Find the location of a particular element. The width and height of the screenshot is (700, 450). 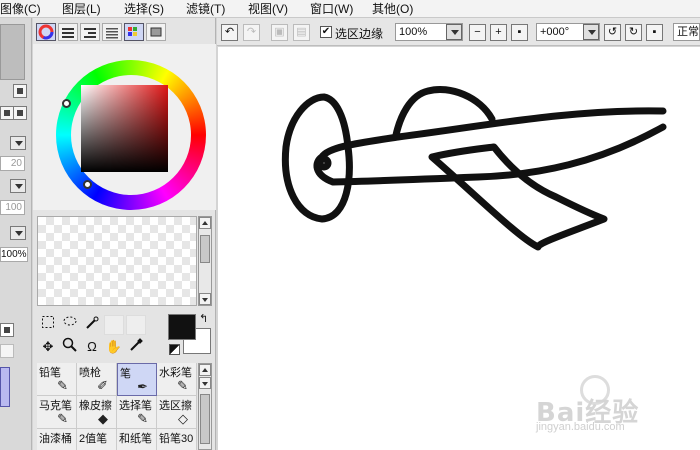

brush-binary-pen: 2值笔 is located at coordinates (97, 439).